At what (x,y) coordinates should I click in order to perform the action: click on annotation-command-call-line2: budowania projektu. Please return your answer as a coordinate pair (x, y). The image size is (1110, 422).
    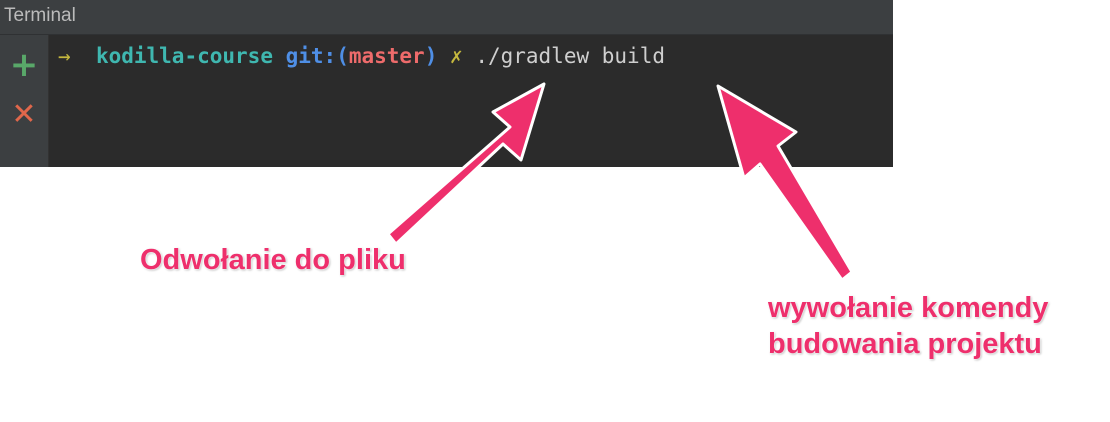
    Looking at the image, I should click on (905, 344).